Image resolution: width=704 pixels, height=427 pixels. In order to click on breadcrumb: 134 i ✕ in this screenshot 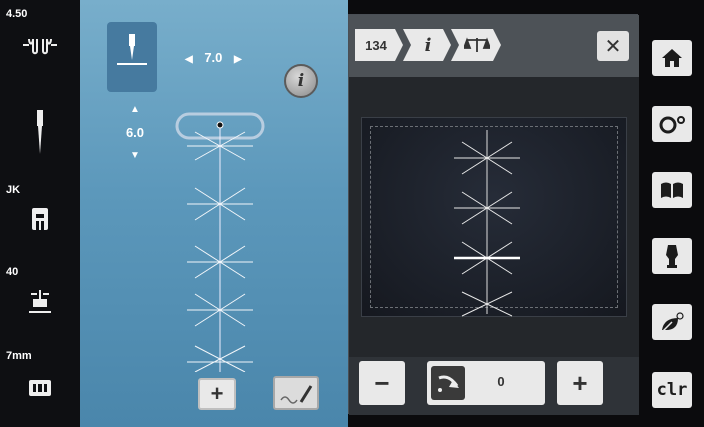, I will do `click(494, 46)`.